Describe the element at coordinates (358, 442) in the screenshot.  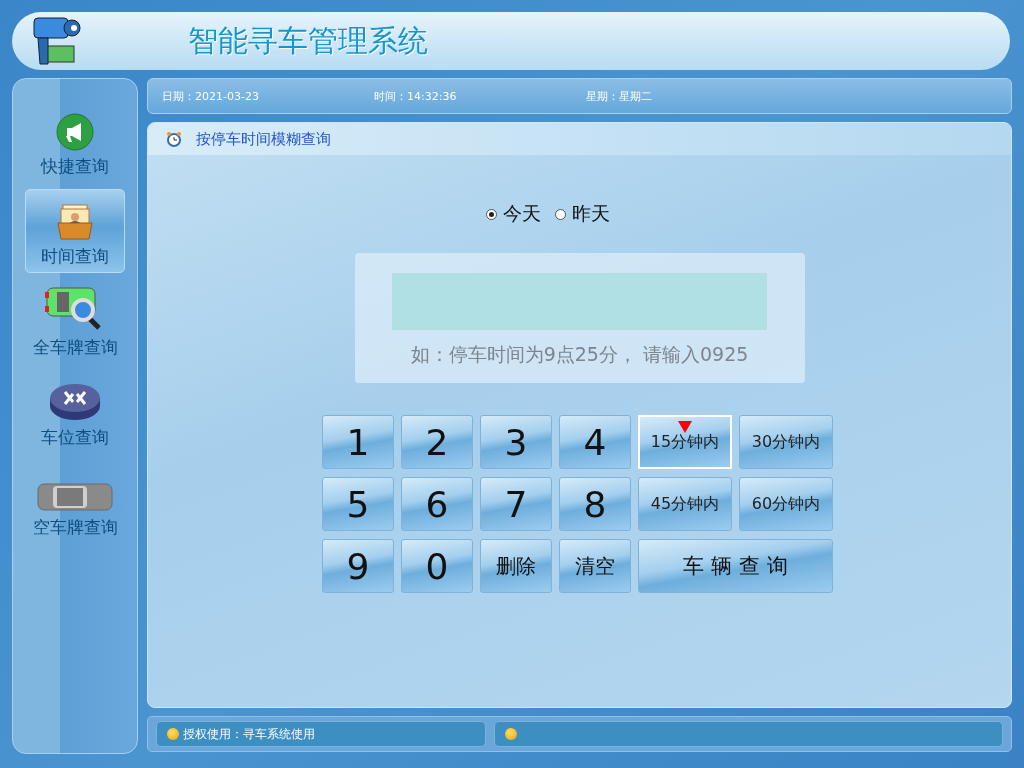
I see `digit-key: 1` at that location.